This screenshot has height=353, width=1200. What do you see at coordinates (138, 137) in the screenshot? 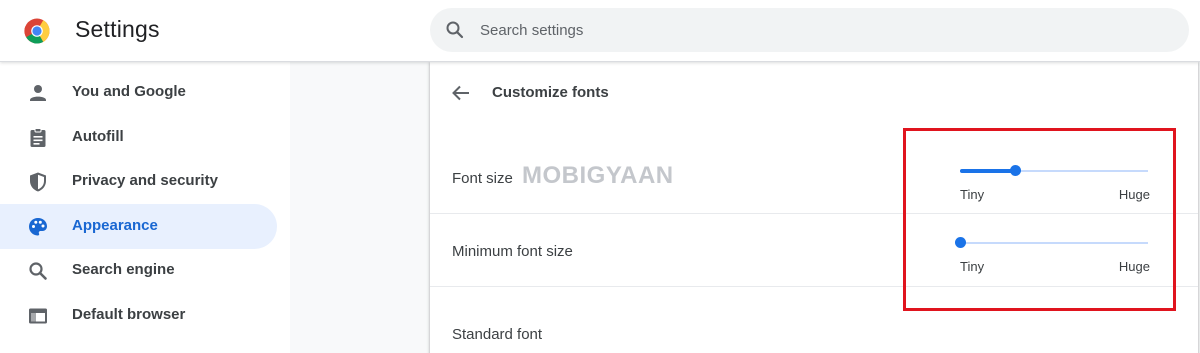
I see `sidebar-item-autofill: Autofill` at bounding box center [138, 137].